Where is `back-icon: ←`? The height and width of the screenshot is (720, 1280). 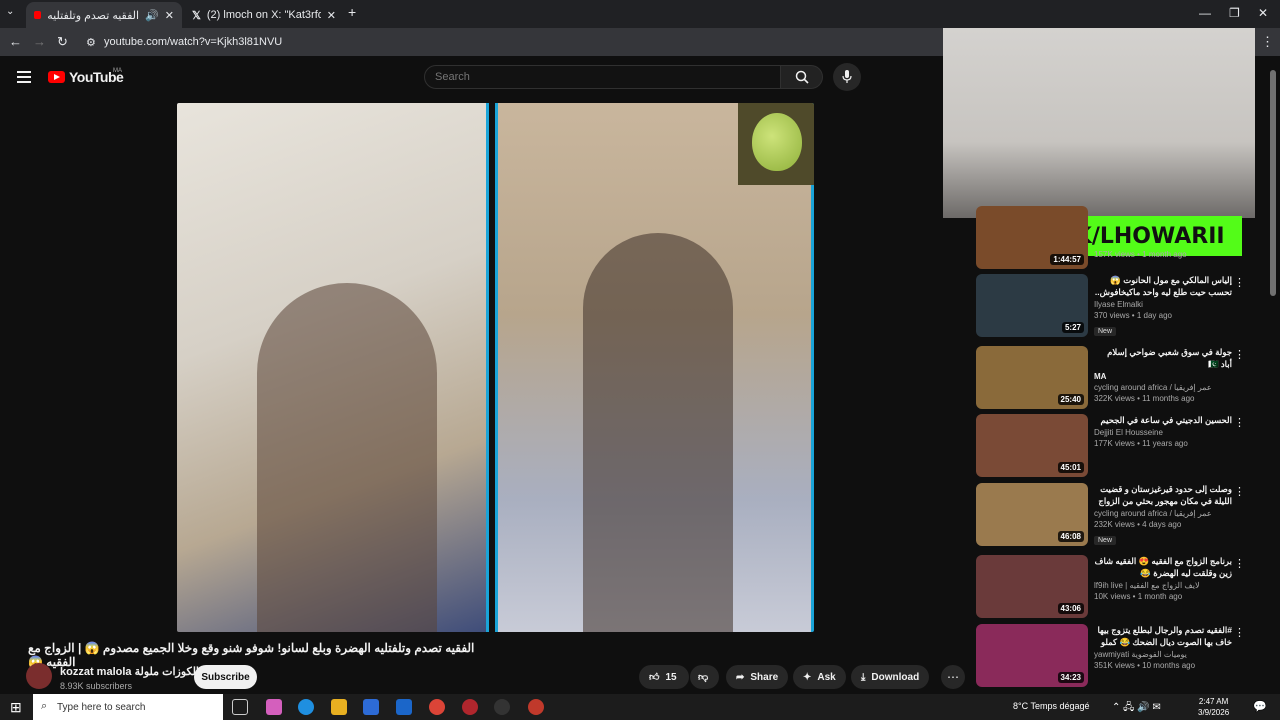 back-icon: ← is located at coordinates (15, 41).